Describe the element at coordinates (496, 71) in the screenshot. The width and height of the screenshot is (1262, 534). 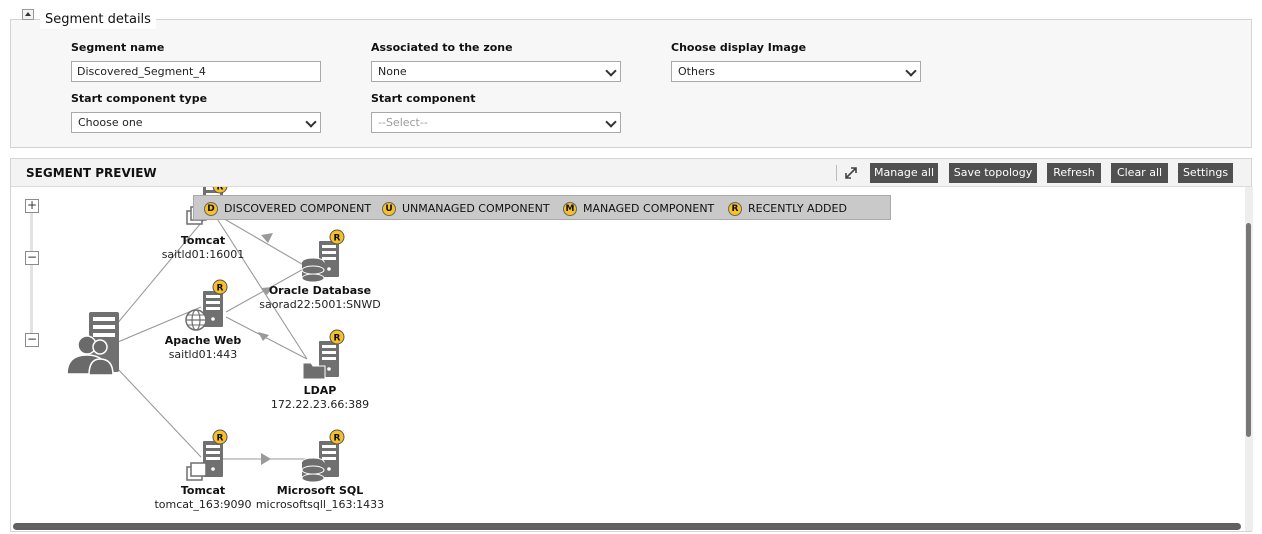
I see `associated-zone-select: None` at that location.